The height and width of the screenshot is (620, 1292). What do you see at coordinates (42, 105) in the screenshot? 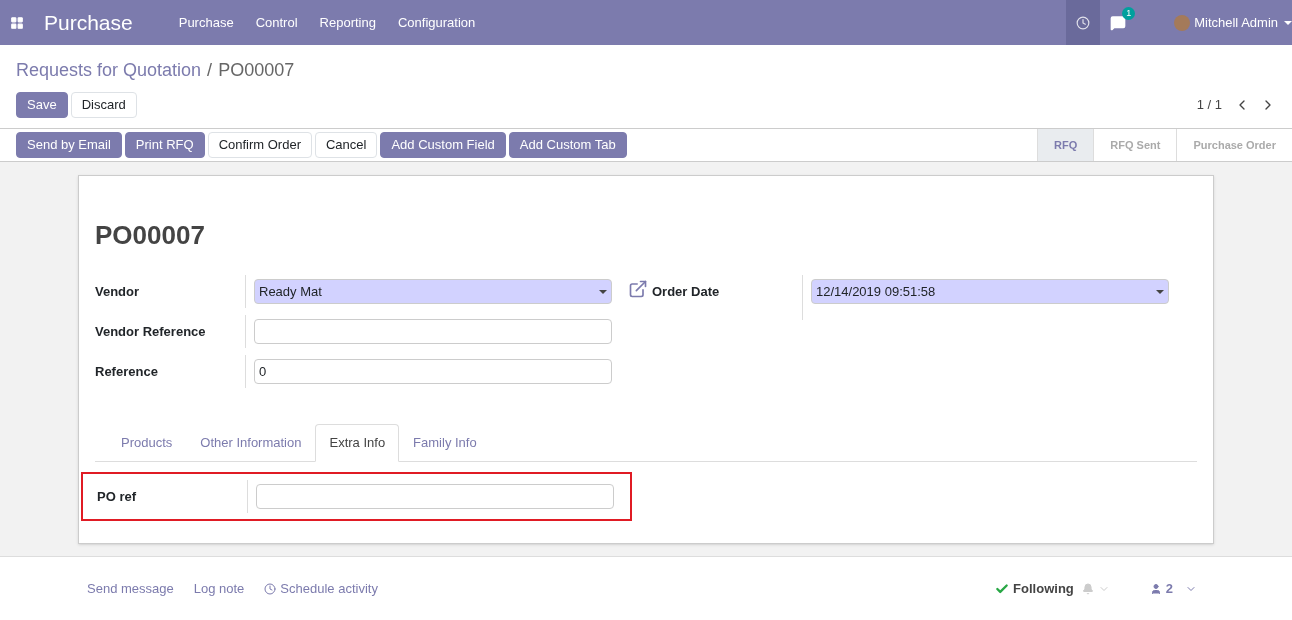
I see `action-button: Save` at bounding box center [42, 105].